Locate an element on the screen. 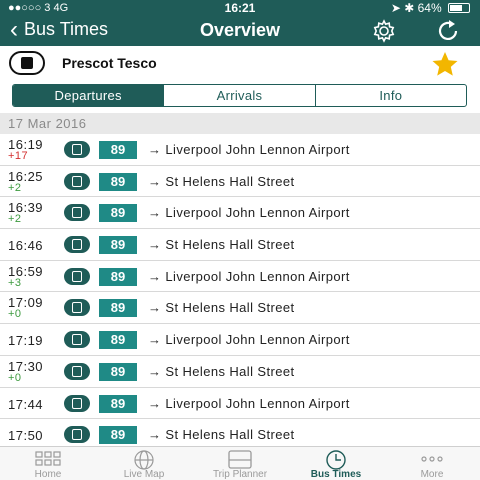 The height and width of the screenshot is (480, 480). departure-row: 17:30 +0 89 → St Helens Hall Street is located at coordinates (240, 372).